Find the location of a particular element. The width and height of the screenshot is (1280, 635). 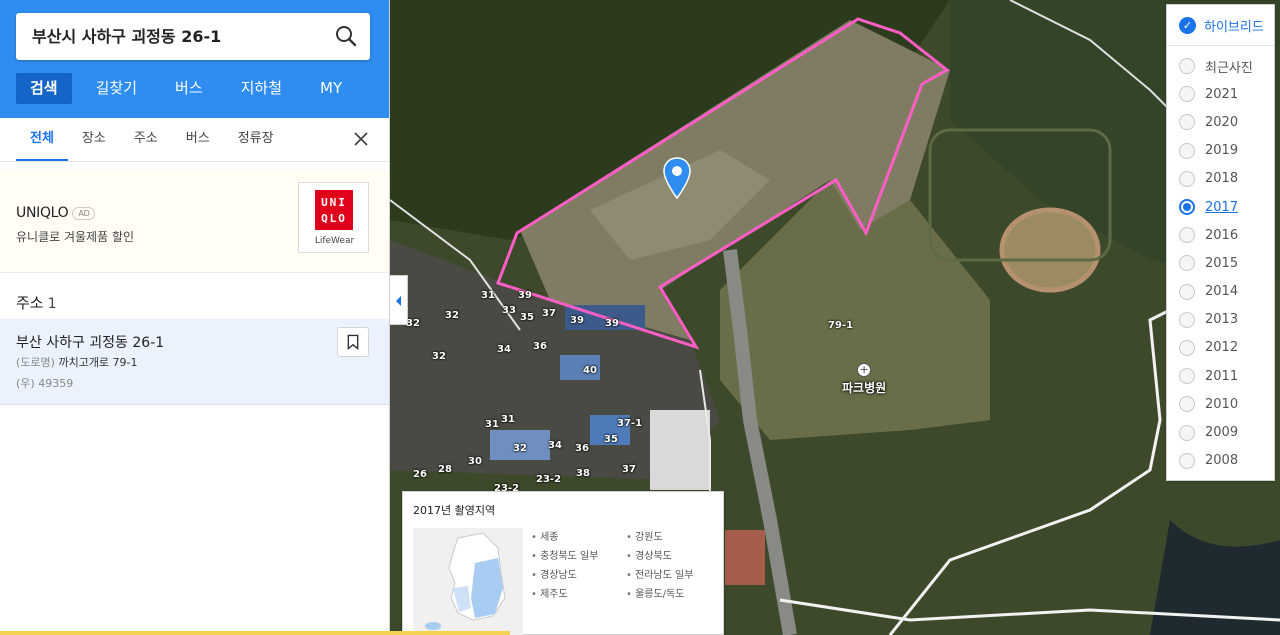

year-label: 2015 is located at coordinates (1222, 263).